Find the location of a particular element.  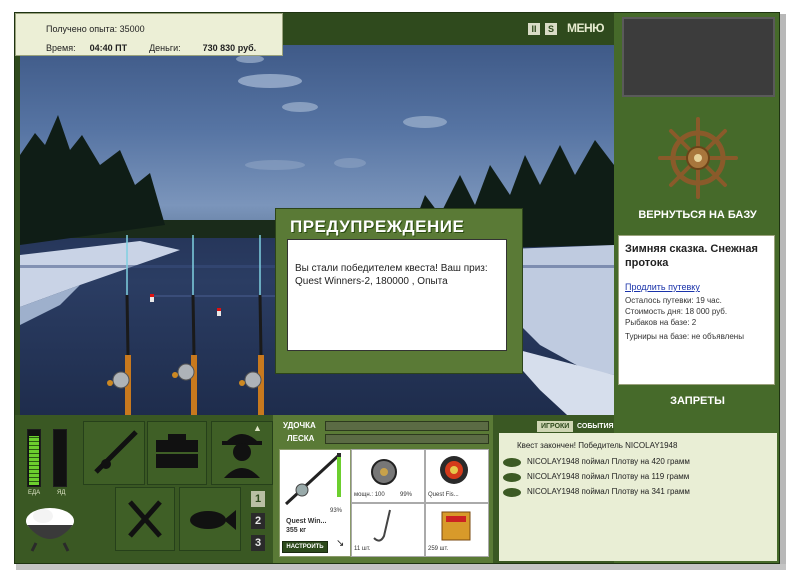

rods-tool-button is located at coordinates (114, 453).